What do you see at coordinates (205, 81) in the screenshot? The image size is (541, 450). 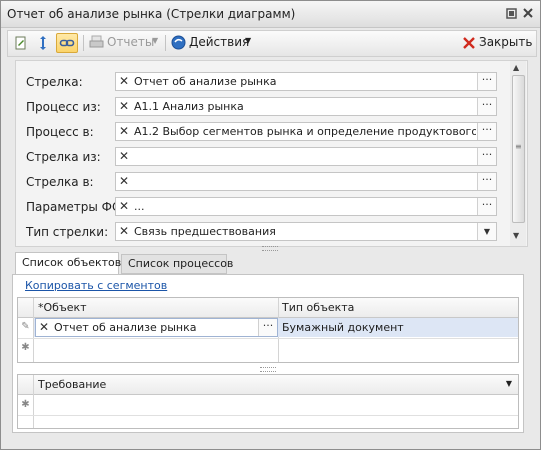 I see `field-value: Отчет об анализе рынка` at bounding box center [205, 81].